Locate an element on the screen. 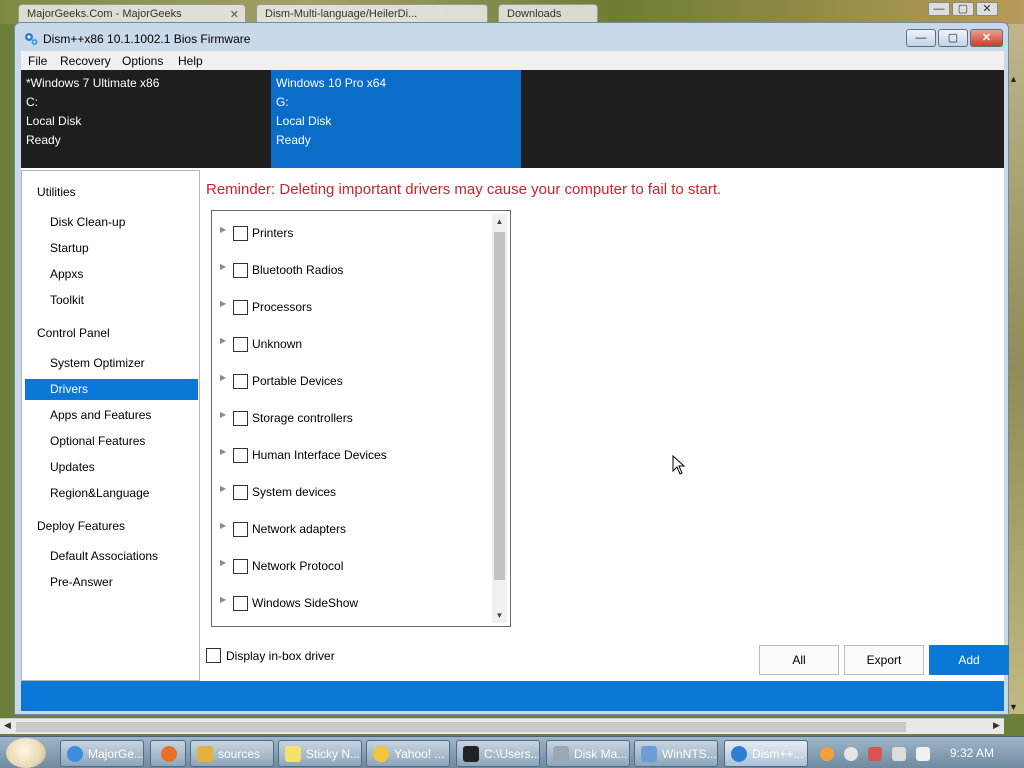 Image resolution: width=1024 pixels, height=768 pixels. tree-row: ▶ Storage controllers is located at coordinates (352, 416).